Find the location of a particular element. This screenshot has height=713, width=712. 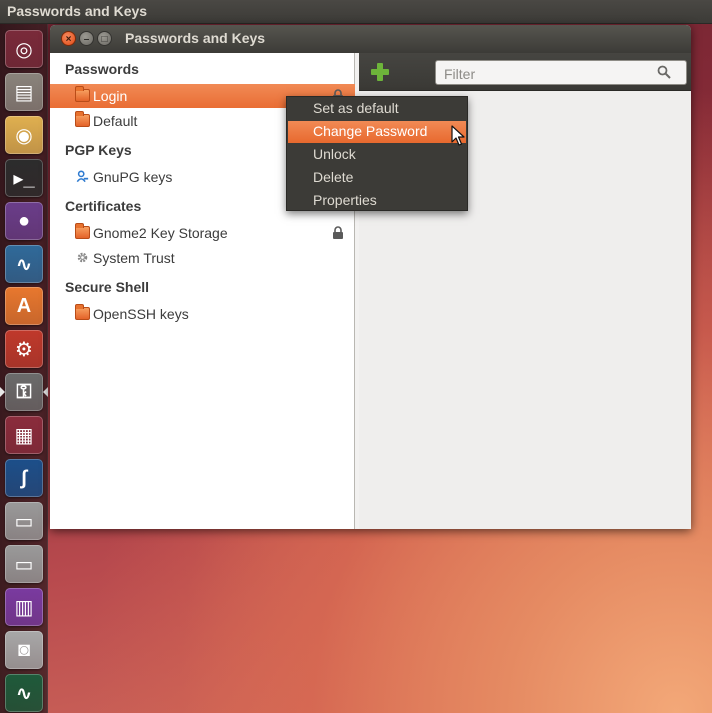

sidebar-item-label: System Trust is located at coordinates (134, 258).